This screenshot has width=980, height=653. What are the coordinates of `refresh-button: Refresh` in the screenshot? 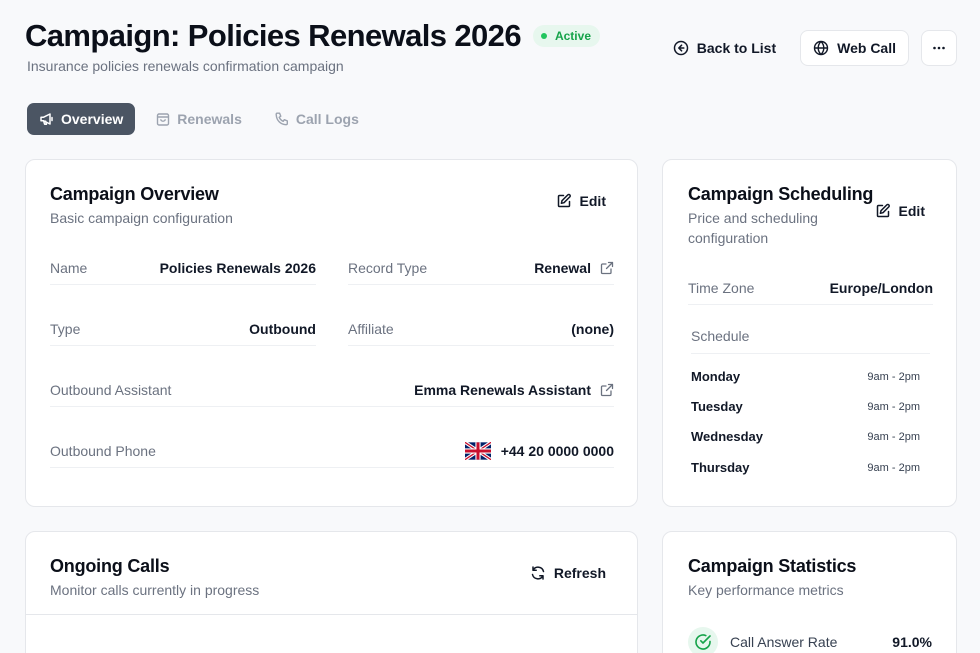 It's located at (568, 573).